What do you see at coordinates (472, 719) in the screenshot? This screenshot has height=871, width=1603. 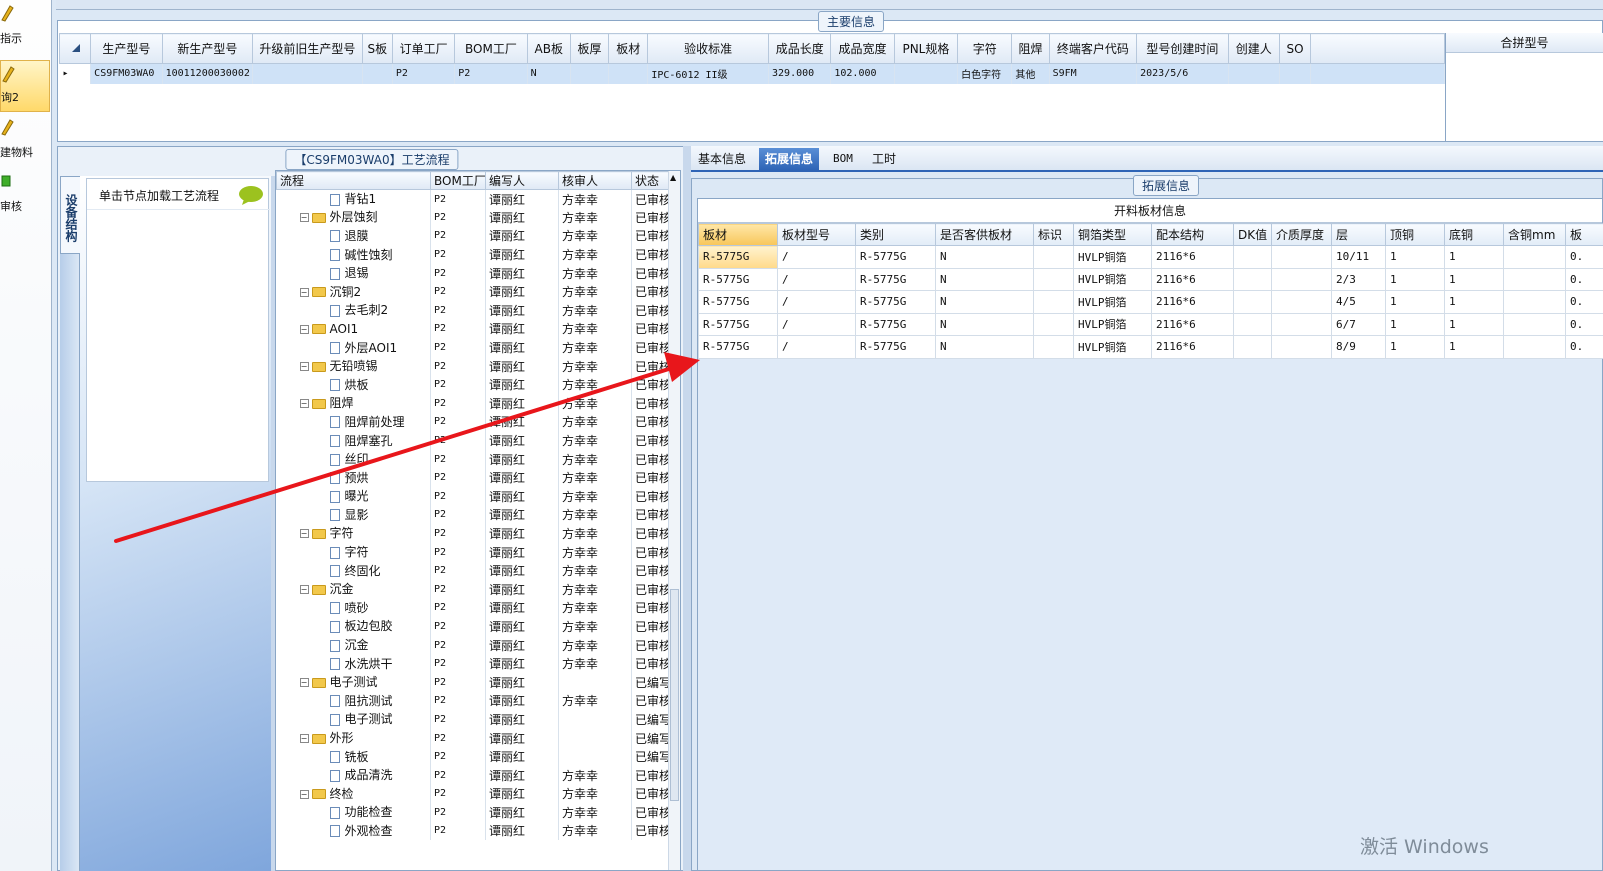 I see `tree-row: 电子测试 P2 谭丽红 已编写` at bounding box center [472, 719].